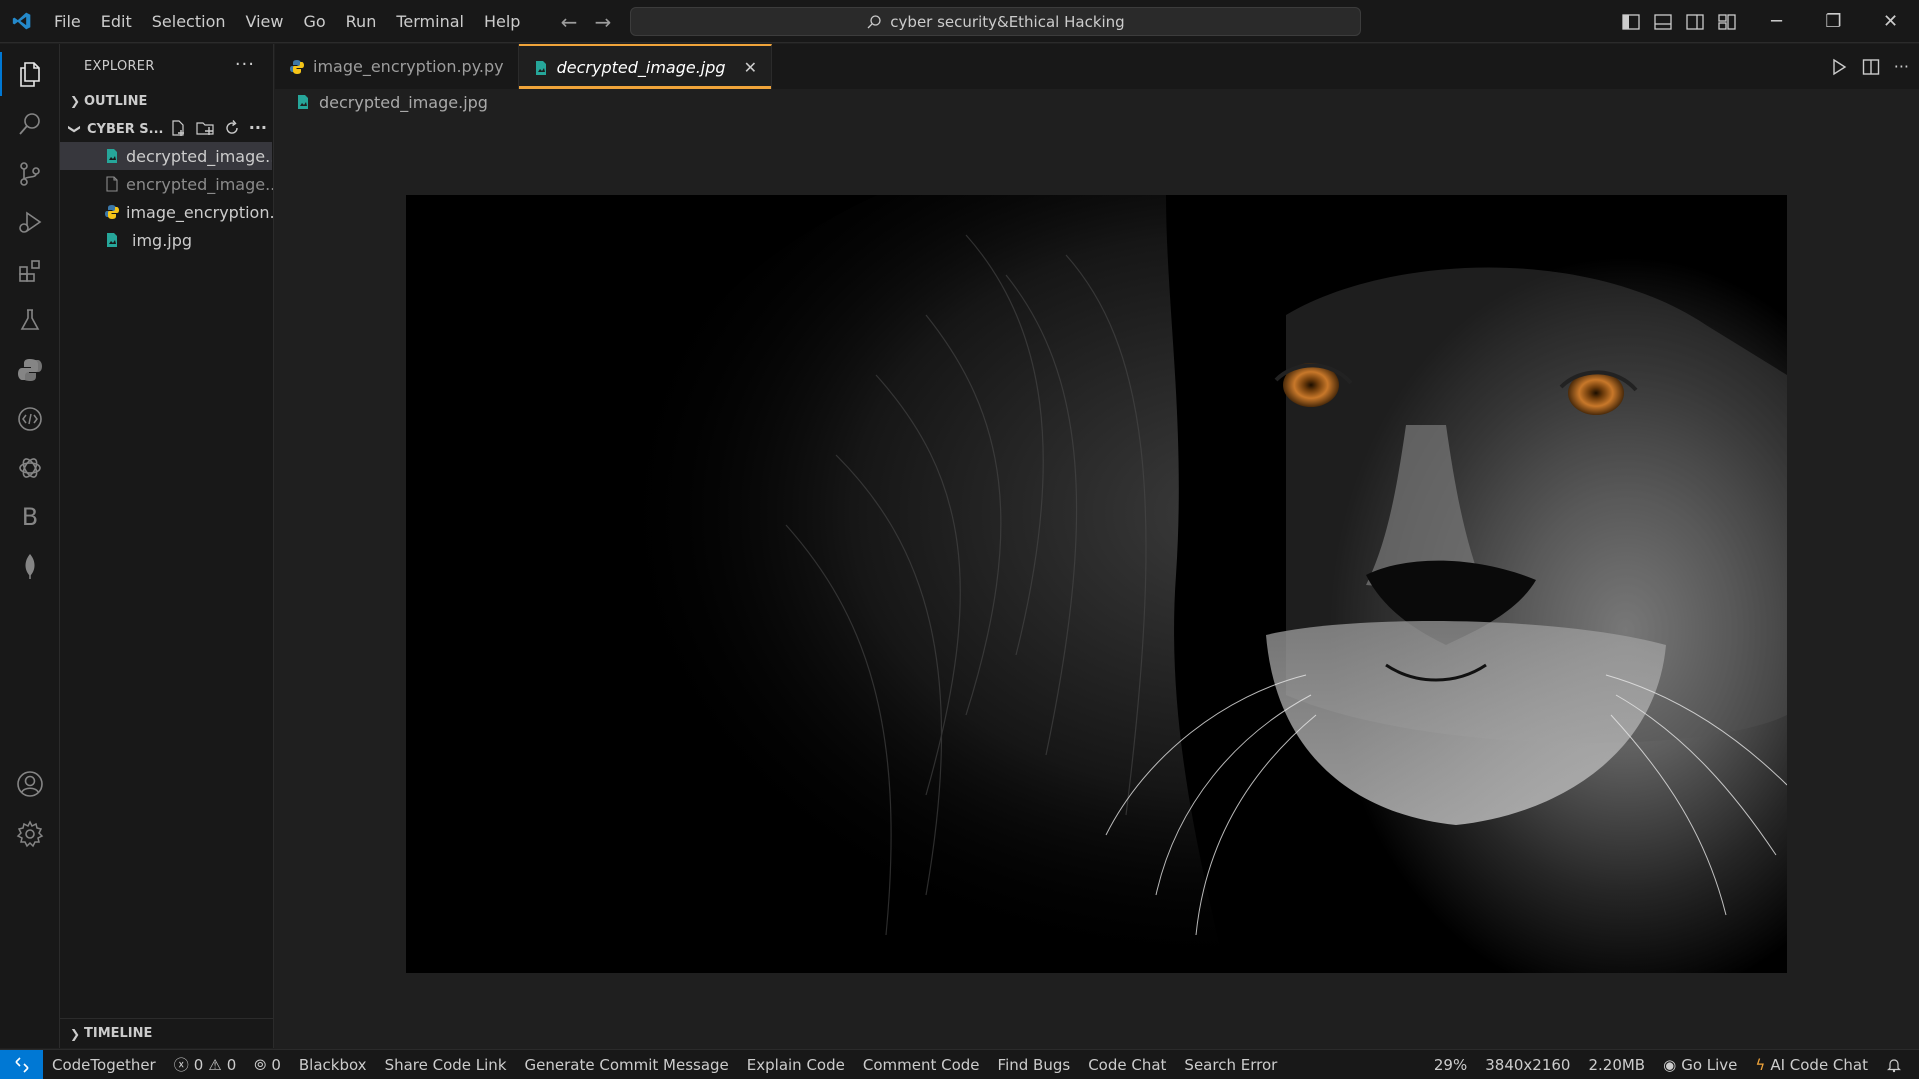  Describe the element at coordinates (30, 517) in the screenshot. I see `blackbox-icon: B` at that location.